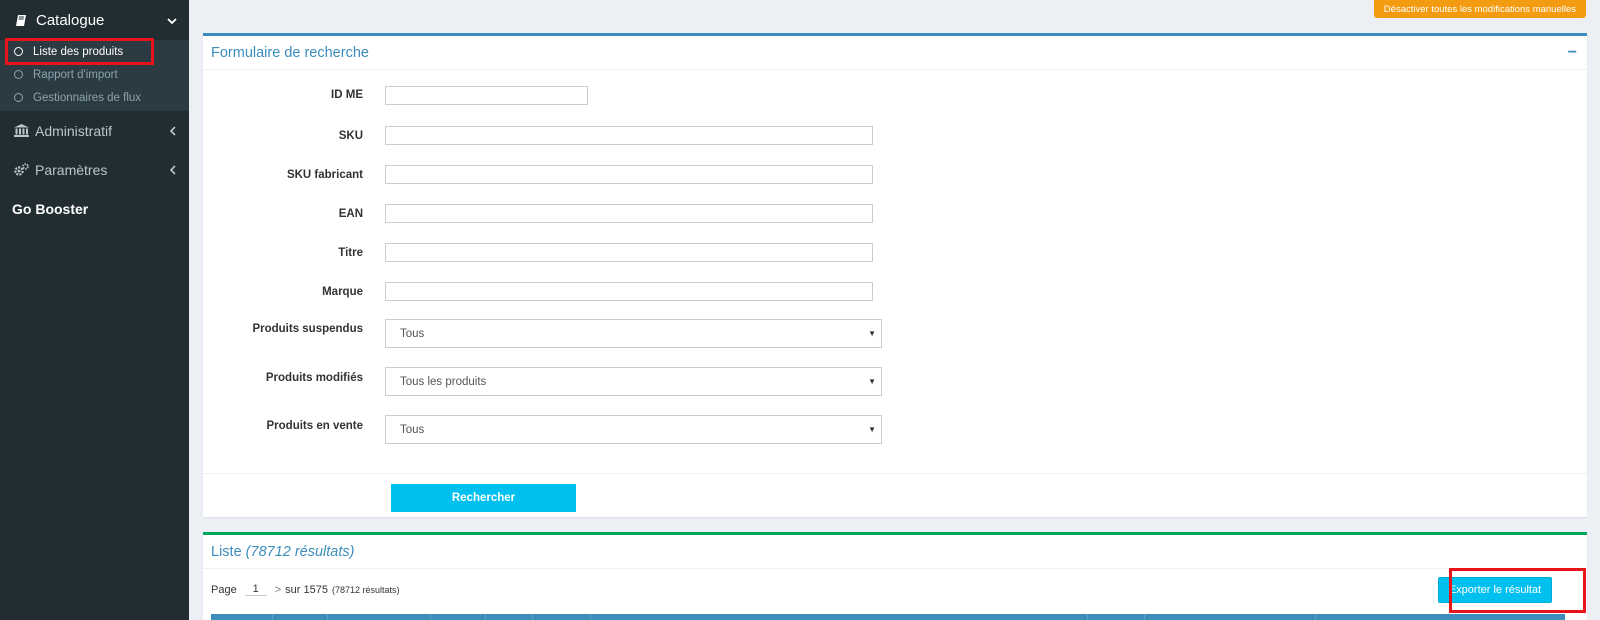  Describe the element at coordinates (895, 552) in the screenshot. I see `list-header: Liste (78712 résultats)` at that location.